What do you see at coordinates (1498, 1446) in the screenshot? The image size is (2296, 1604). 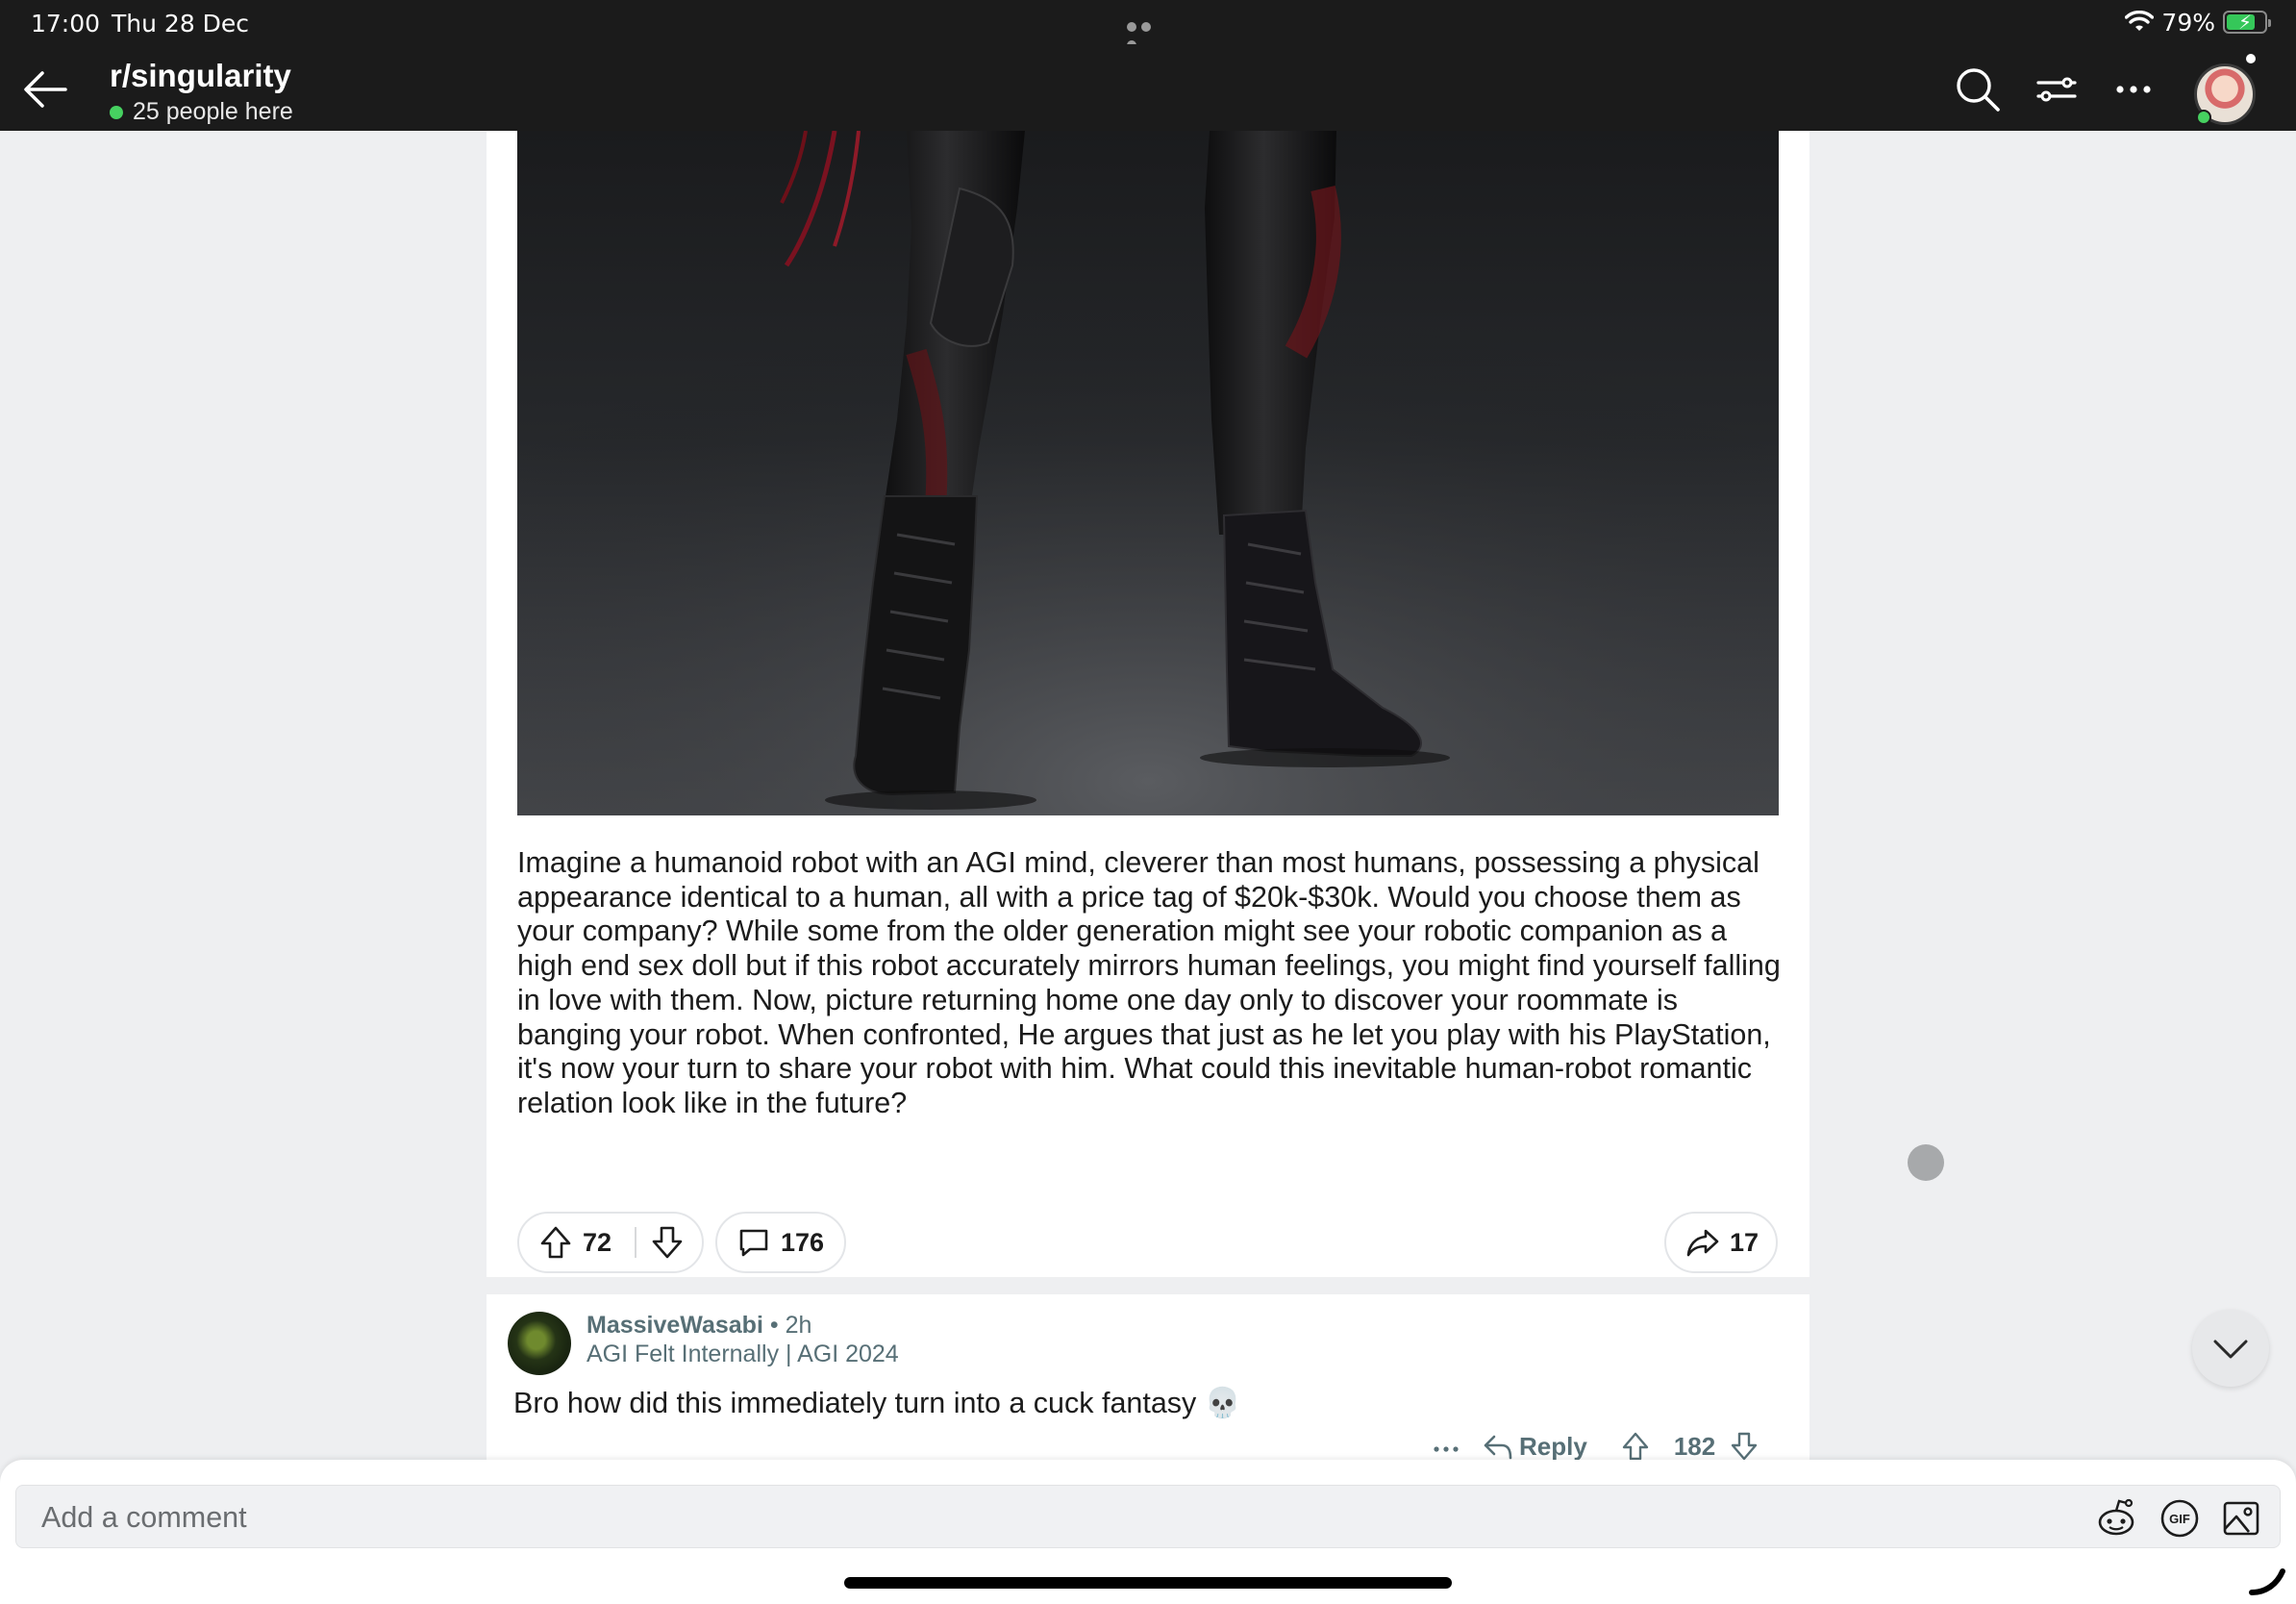 I see `reply-icon` at bounding box center [1498, 1446].